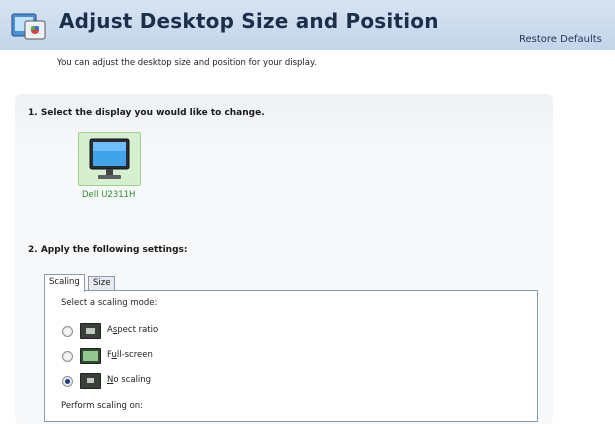 The height and width of the screenshot is (424, 615). Describe the element at coordinates (133, 330) in the screenshot. I see `aspect-ratio-label: Aspect ratio` at that location.